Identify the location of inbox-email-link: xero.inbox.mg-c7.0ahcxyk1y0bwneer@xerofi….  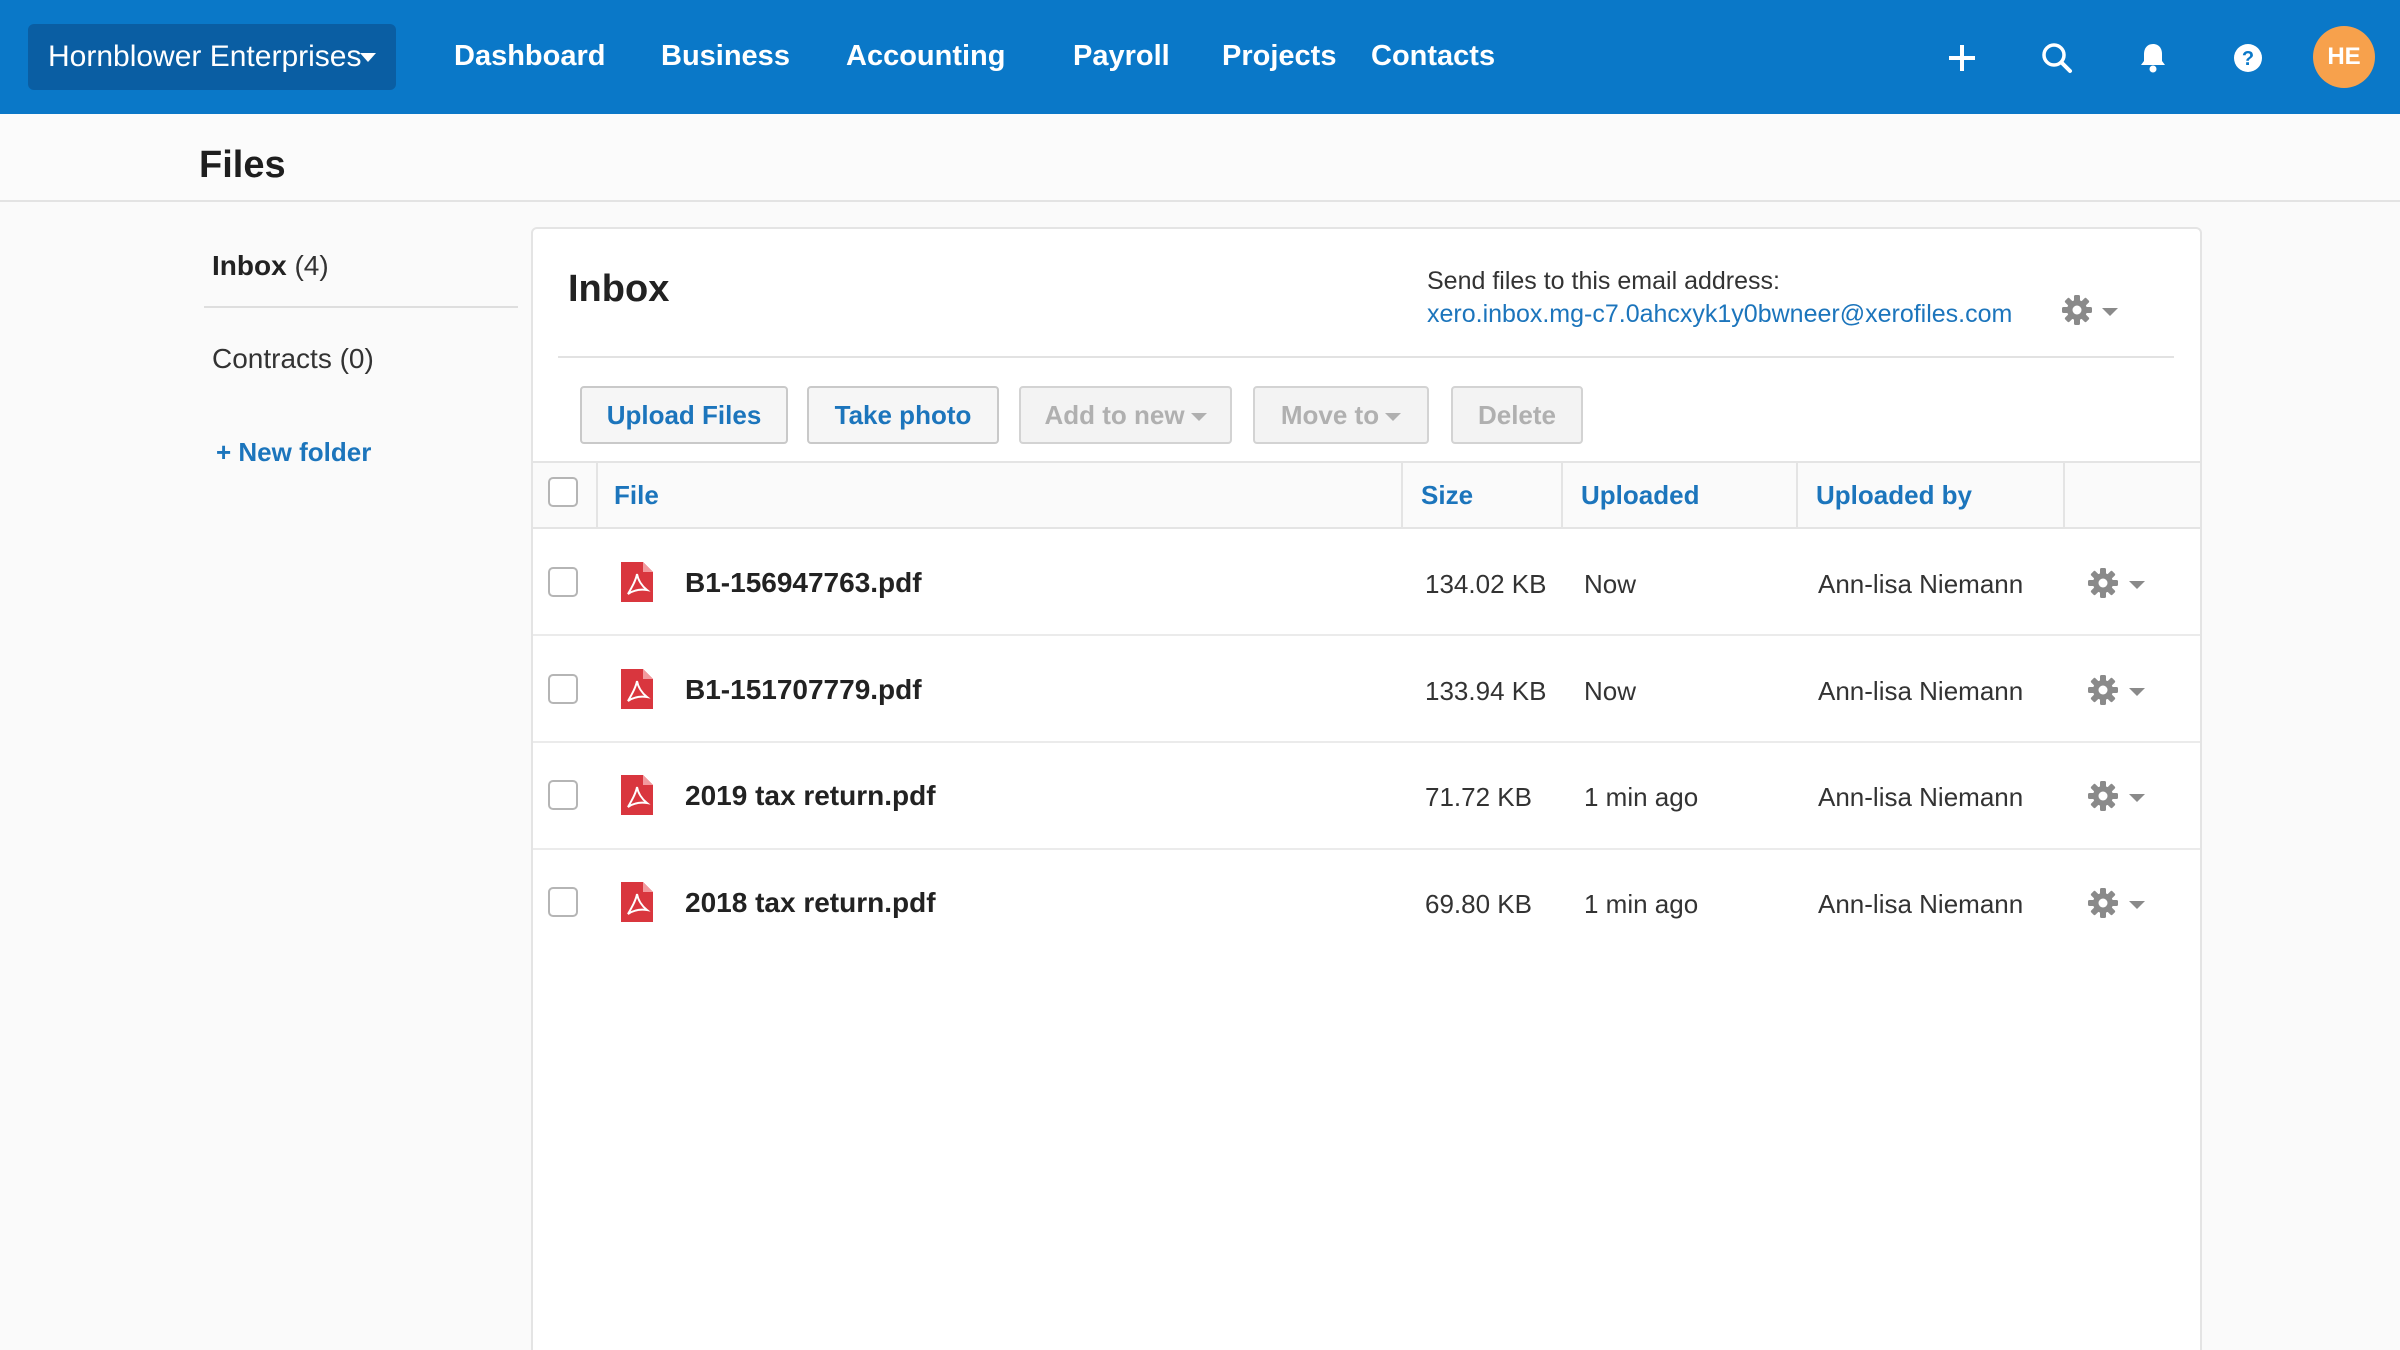
(1719, 314).